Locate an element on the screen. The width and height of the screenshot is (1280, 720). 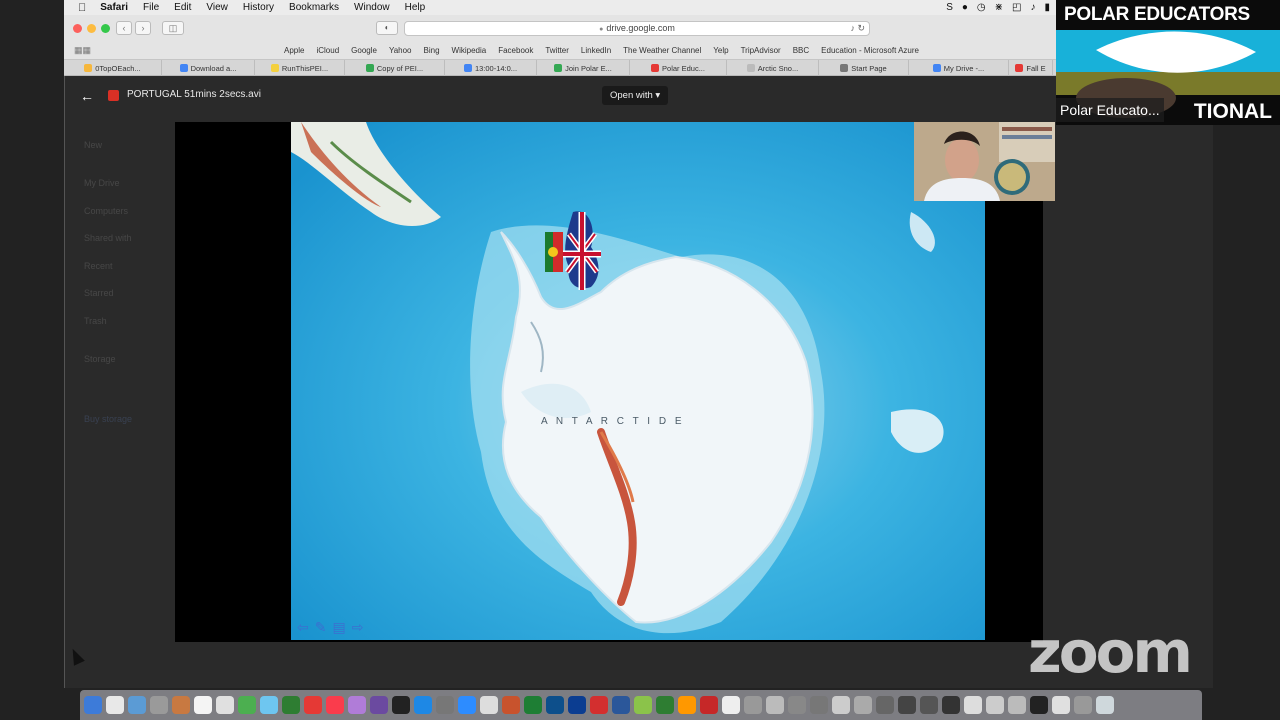
favorite-yahoo: Yahoo is located at coordinates (400, 50).